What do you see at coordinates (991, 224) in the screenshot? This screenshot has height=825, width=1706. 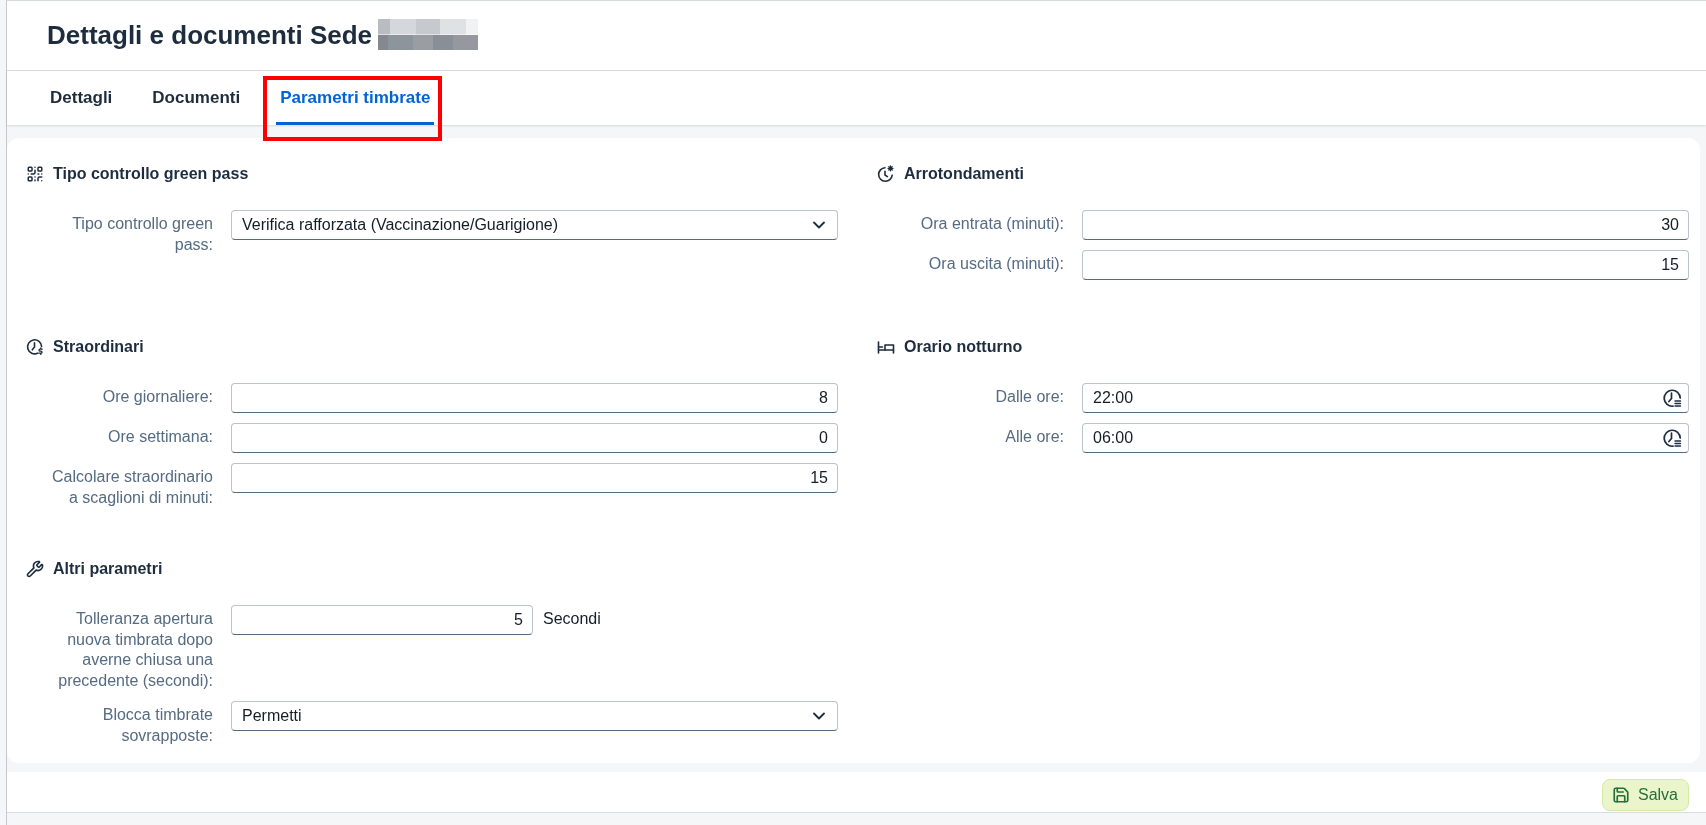 I see `field-label: Ora entrata (minuti):` at bounding box center [991, 224].